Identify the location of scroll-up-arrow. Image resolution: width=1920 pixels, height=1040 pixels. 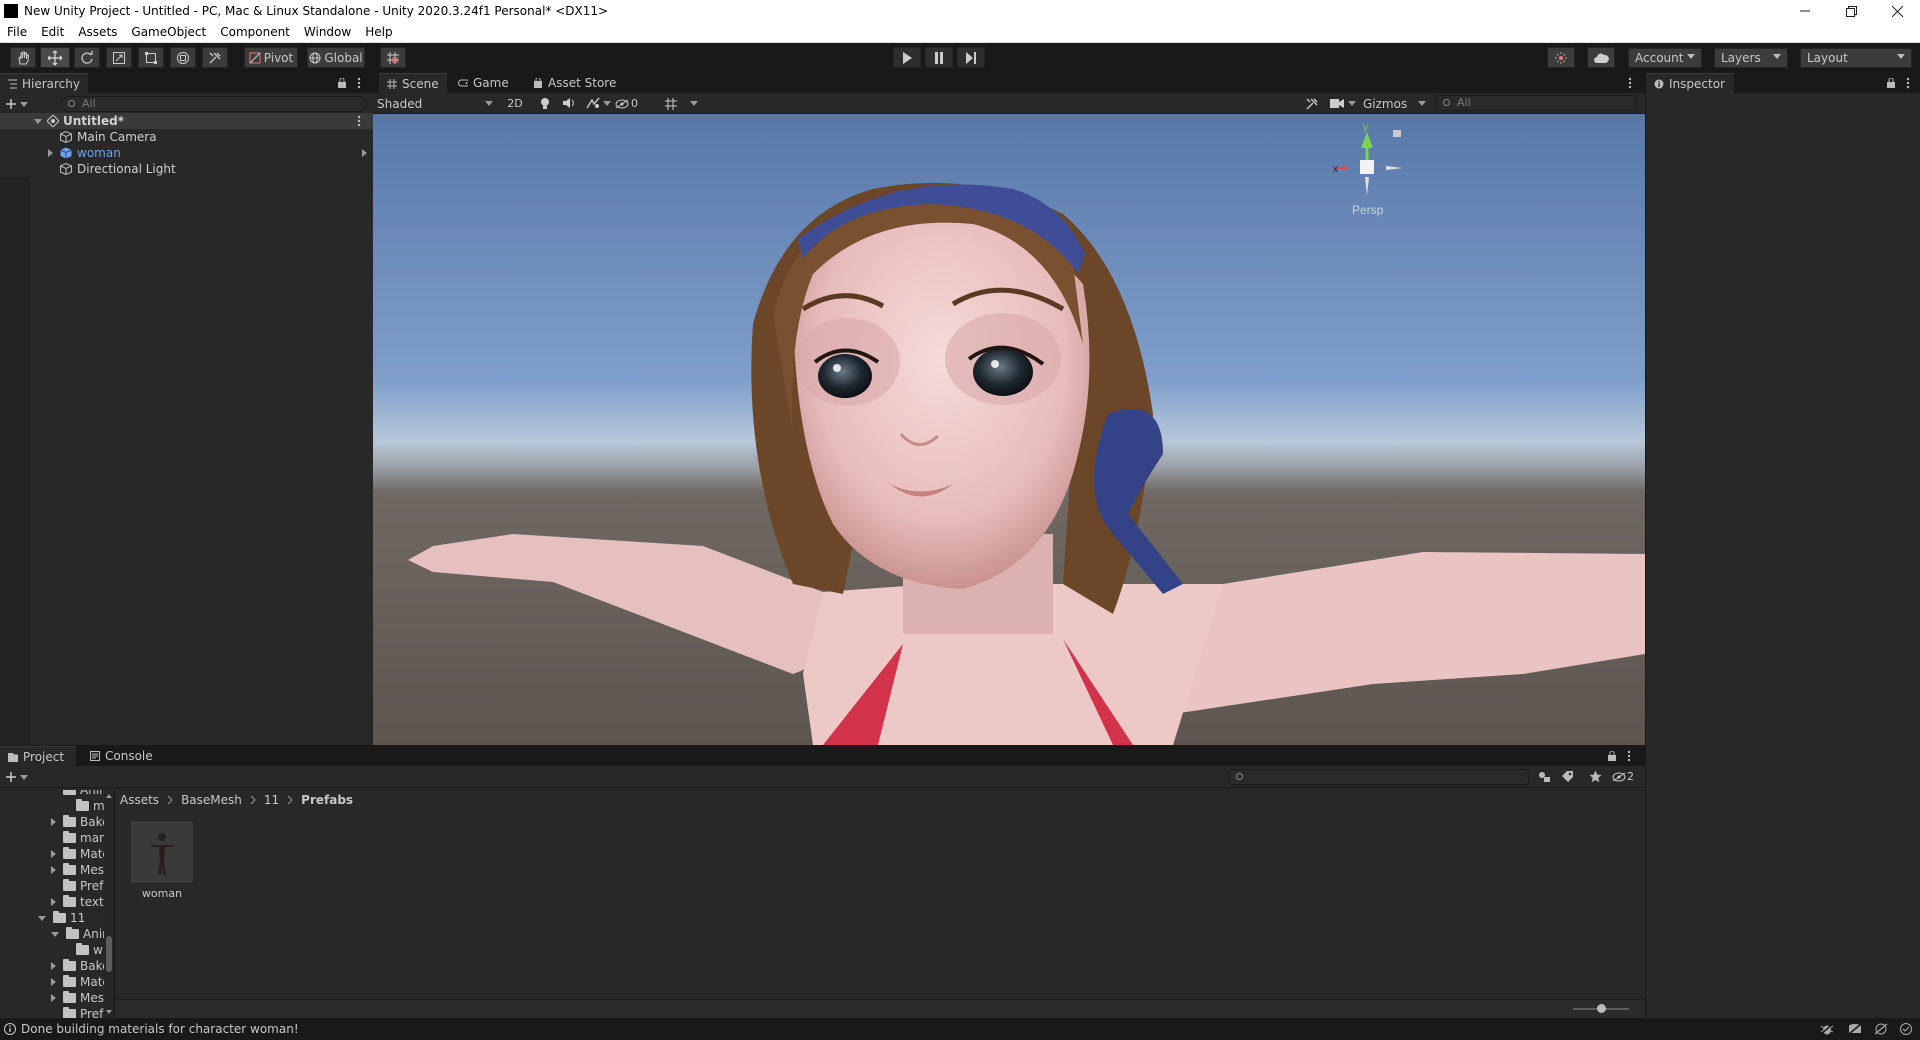
(109, 796).